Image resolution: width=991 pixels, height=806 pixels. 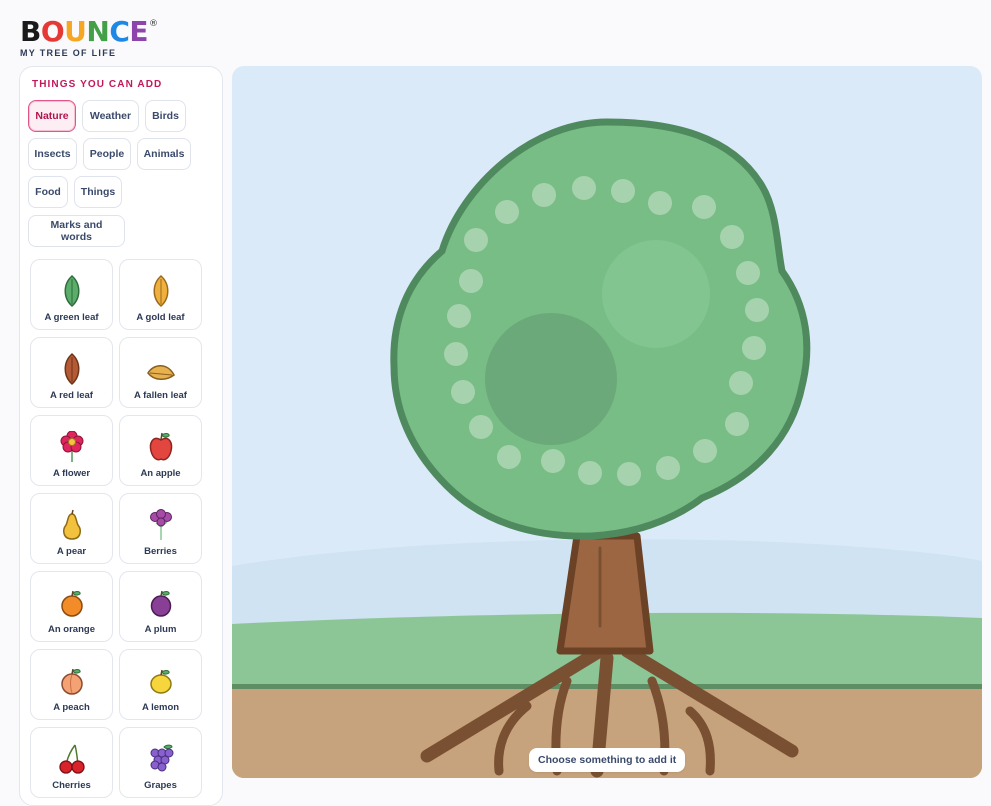 I want to click on category-marks-and-words: Marks and words, so click(x=76, y=231).